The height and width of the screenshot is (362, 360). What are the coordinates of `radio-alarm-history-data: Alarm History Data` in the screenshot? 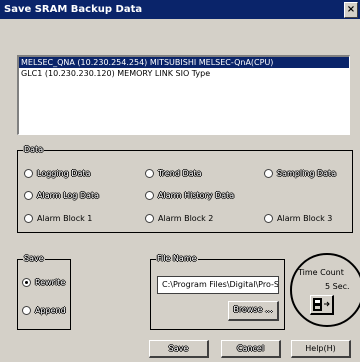 It's located at (189, 195).